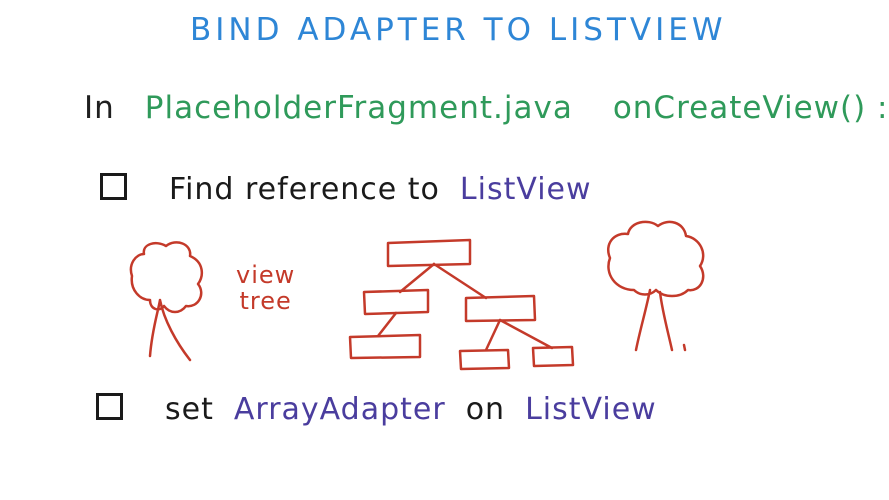 Image resolution: width=889 pixels, height=500 pixels. I want to click on edge-root-left, so click(417, 278).